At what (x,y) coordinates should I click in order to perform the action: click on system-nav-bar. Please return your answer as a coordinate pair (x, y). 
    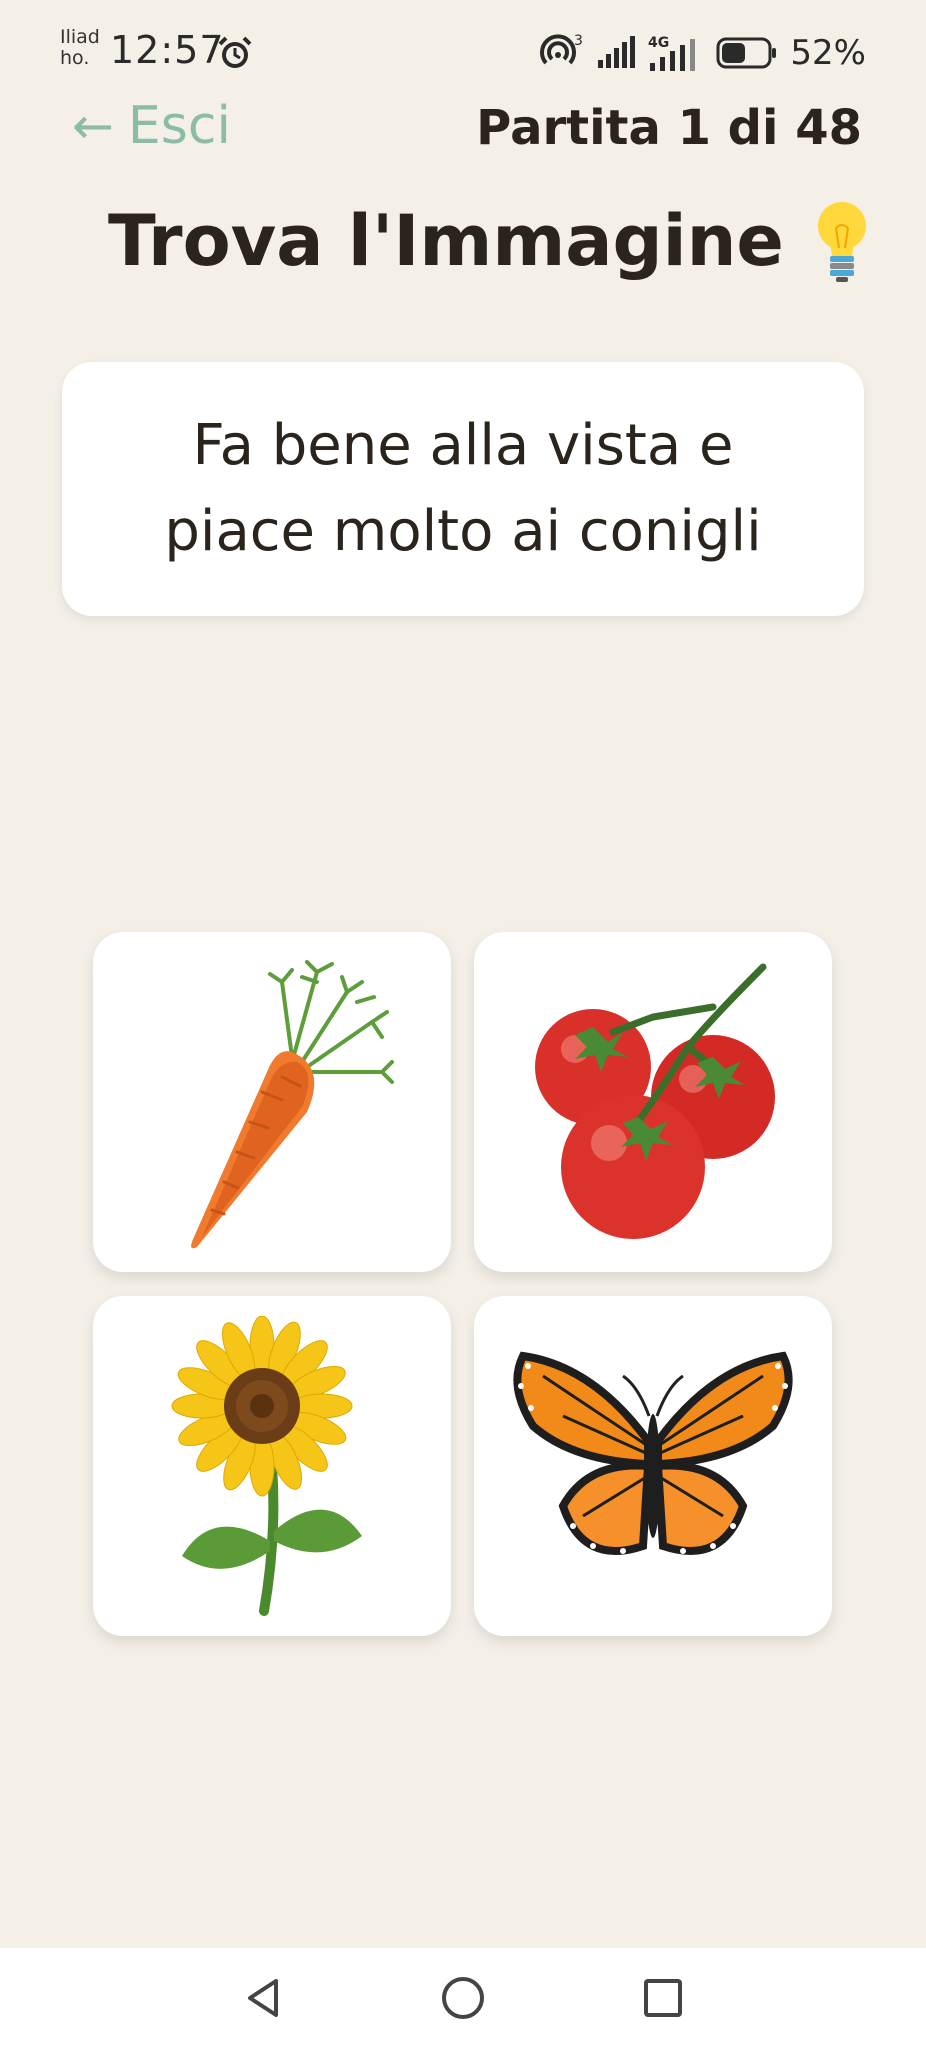
    Looking at the image, I should click on (463, 1998).